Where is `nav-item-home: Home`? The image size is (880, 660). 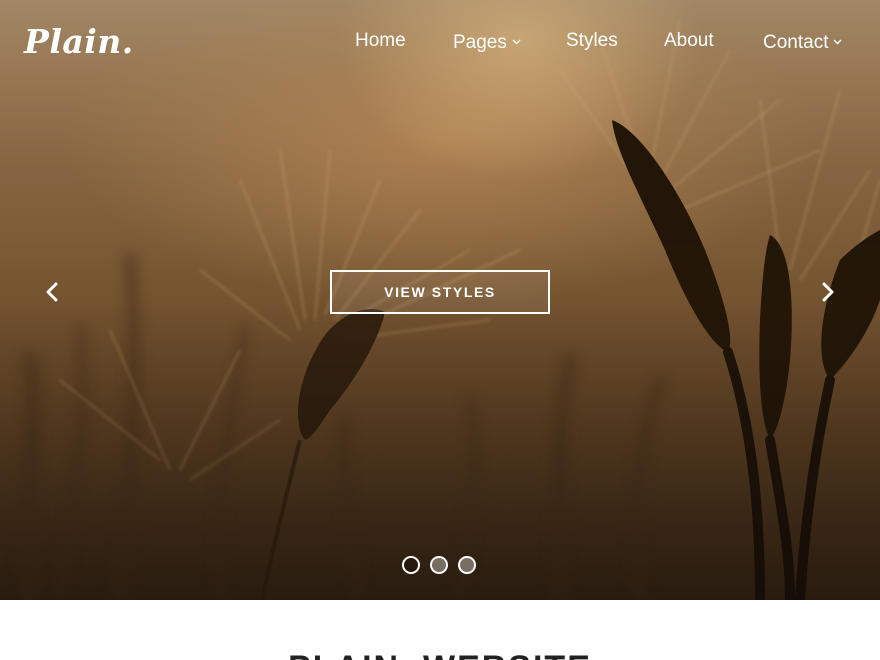 nav-item-home: Home is located at coordinates (380, 41).